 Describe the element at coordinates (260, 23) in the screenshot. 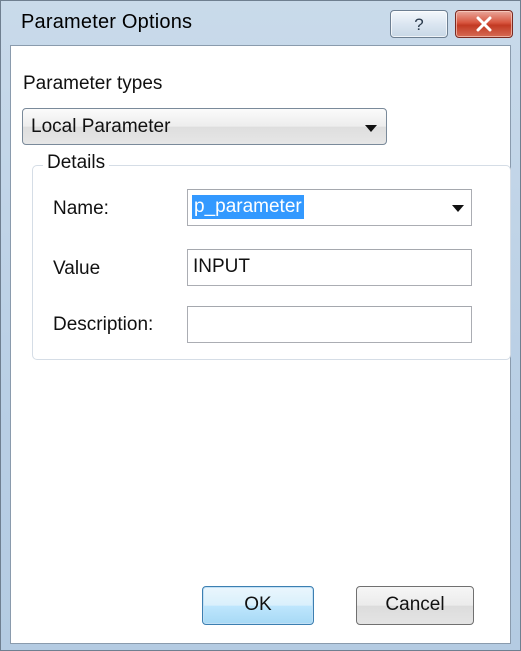

I see `title-bar: Parameter Options ?` at that location.